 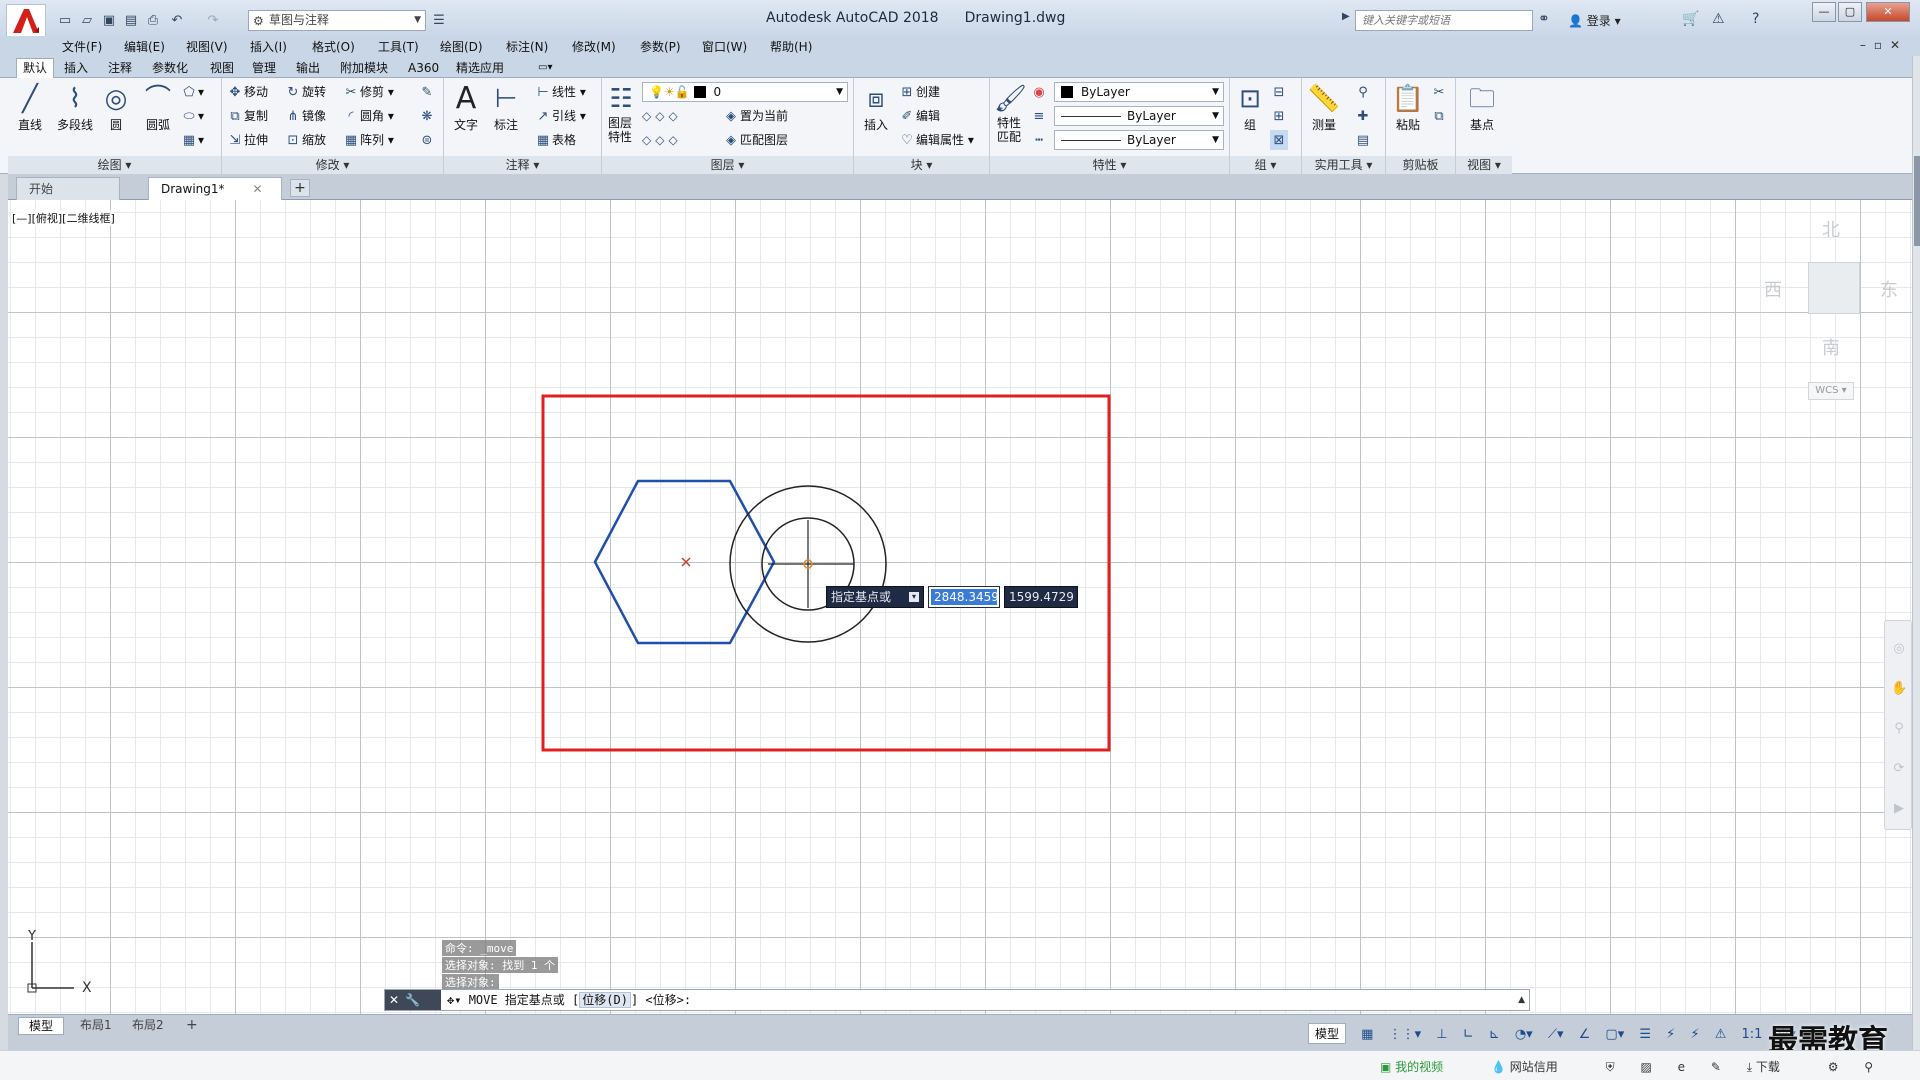 I want to click on group-select-button: ⊠, so click(x=1279, y=140).